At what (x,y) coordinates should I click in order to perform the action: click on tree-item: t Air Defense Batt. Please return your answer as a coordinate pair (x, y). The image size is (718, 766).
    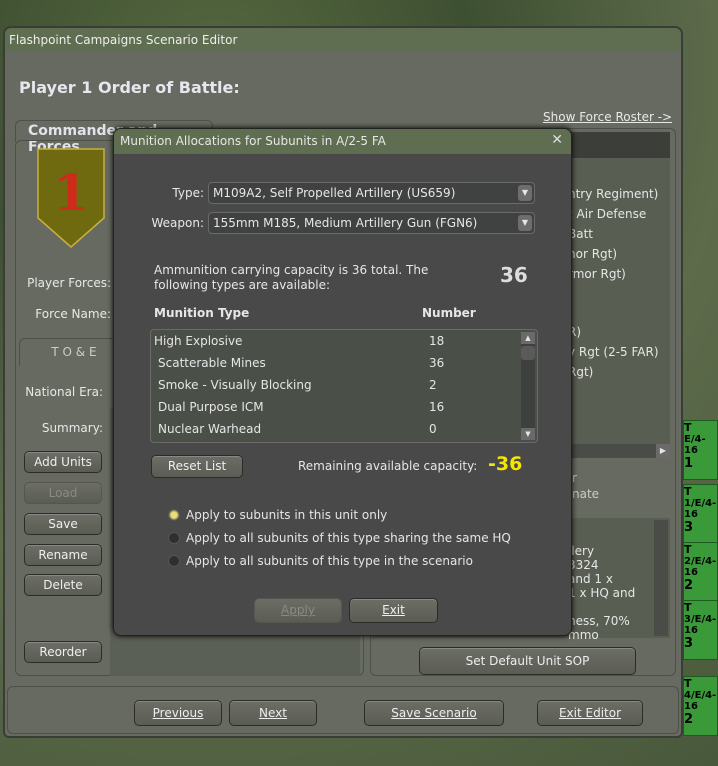
    Looking at the image, I should click on (619, 224).